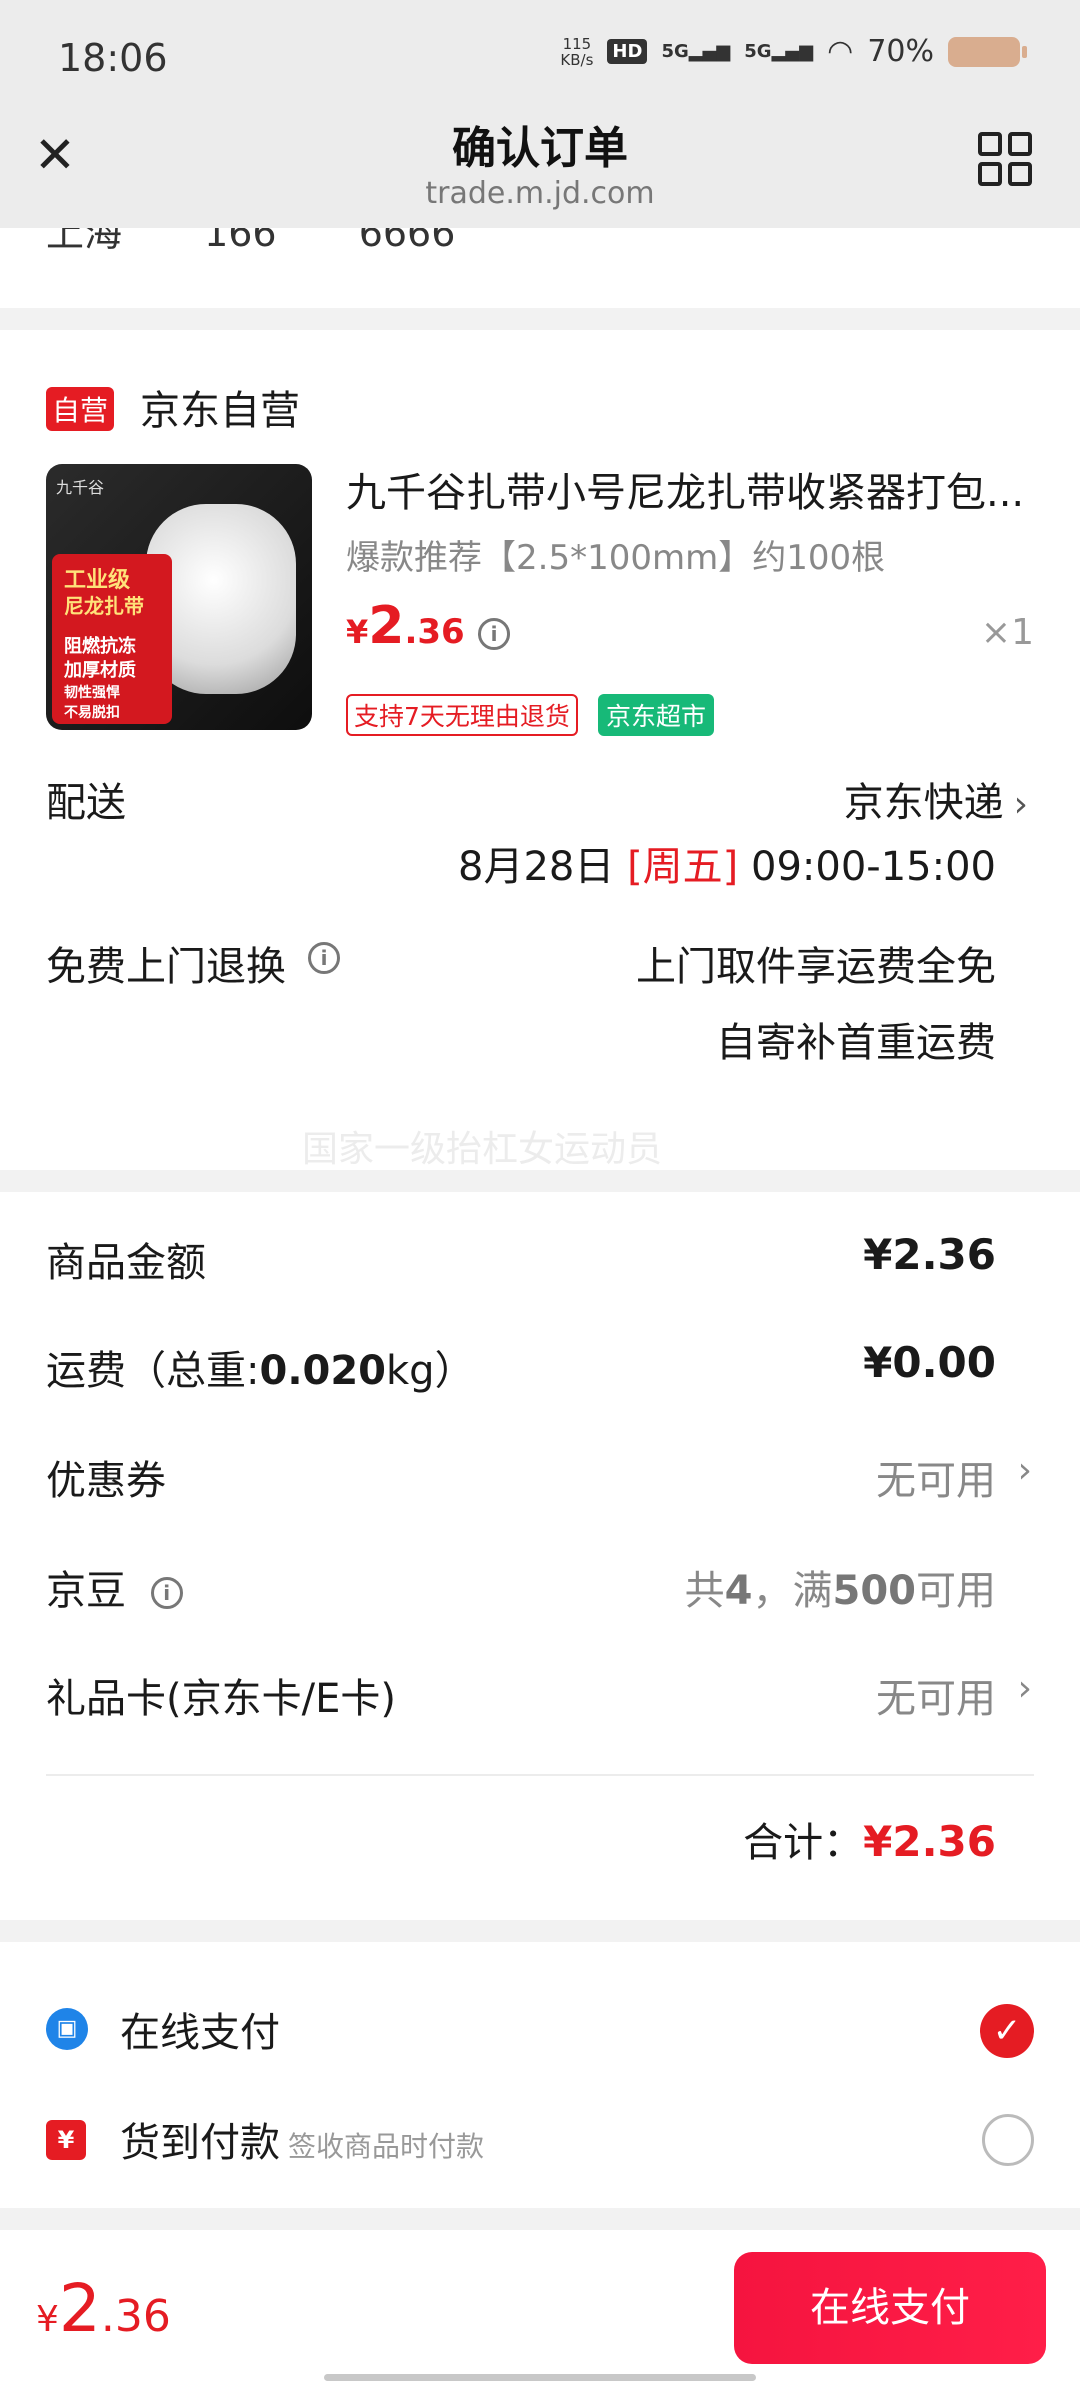  I want to click on product-spec: 爆款推荐【2.5*100mm】约100根, so click(616, 558).